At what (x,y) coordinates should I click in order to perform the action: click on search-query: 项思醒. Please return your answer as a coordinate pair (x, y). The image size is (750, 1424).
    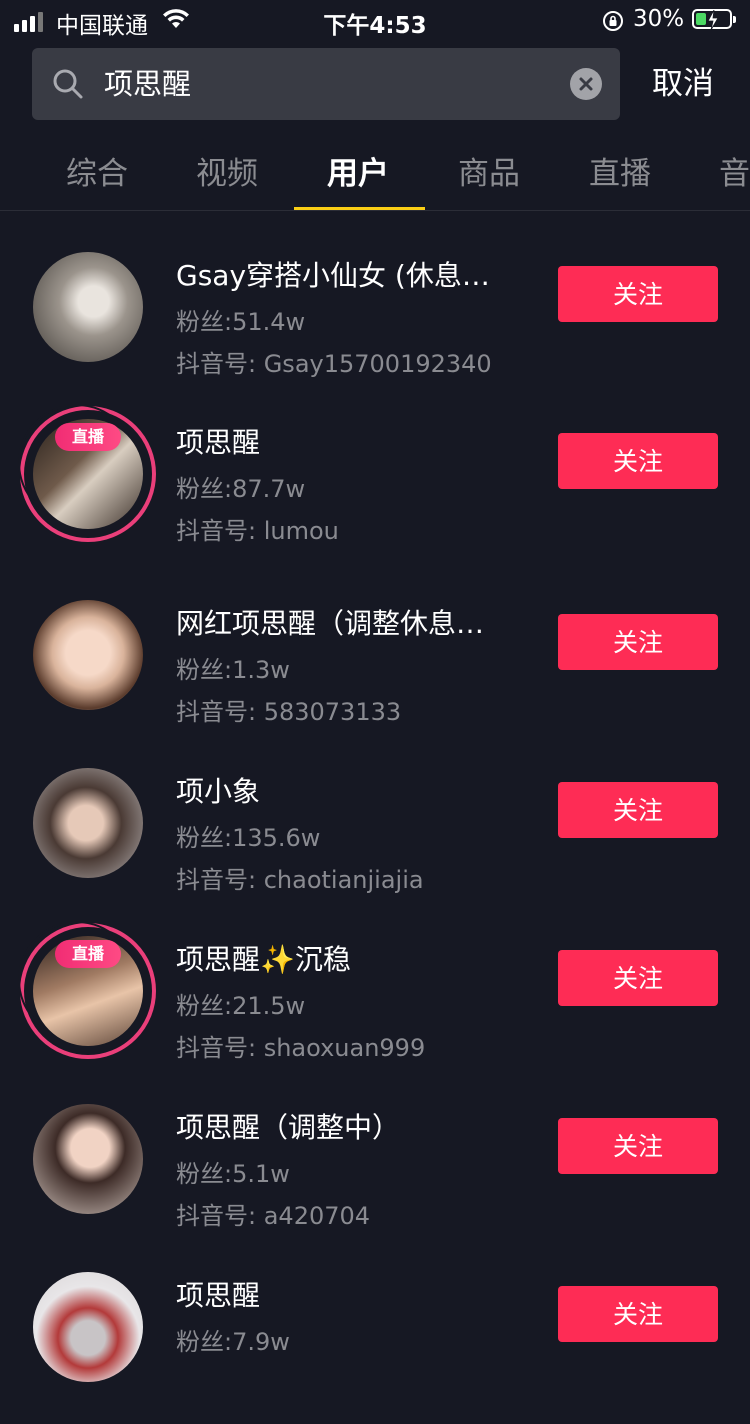
    Looking at the image, I should click on (148, 84).